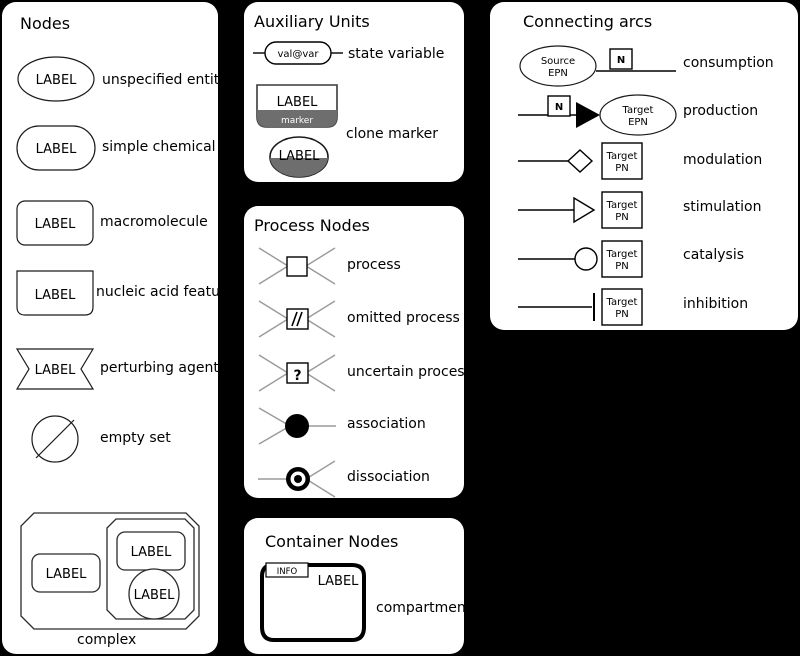 This screenshot has width=800, height=656. I want to click on panel-connecting-arcs-title: Connecting arcs, so click(588, 21).